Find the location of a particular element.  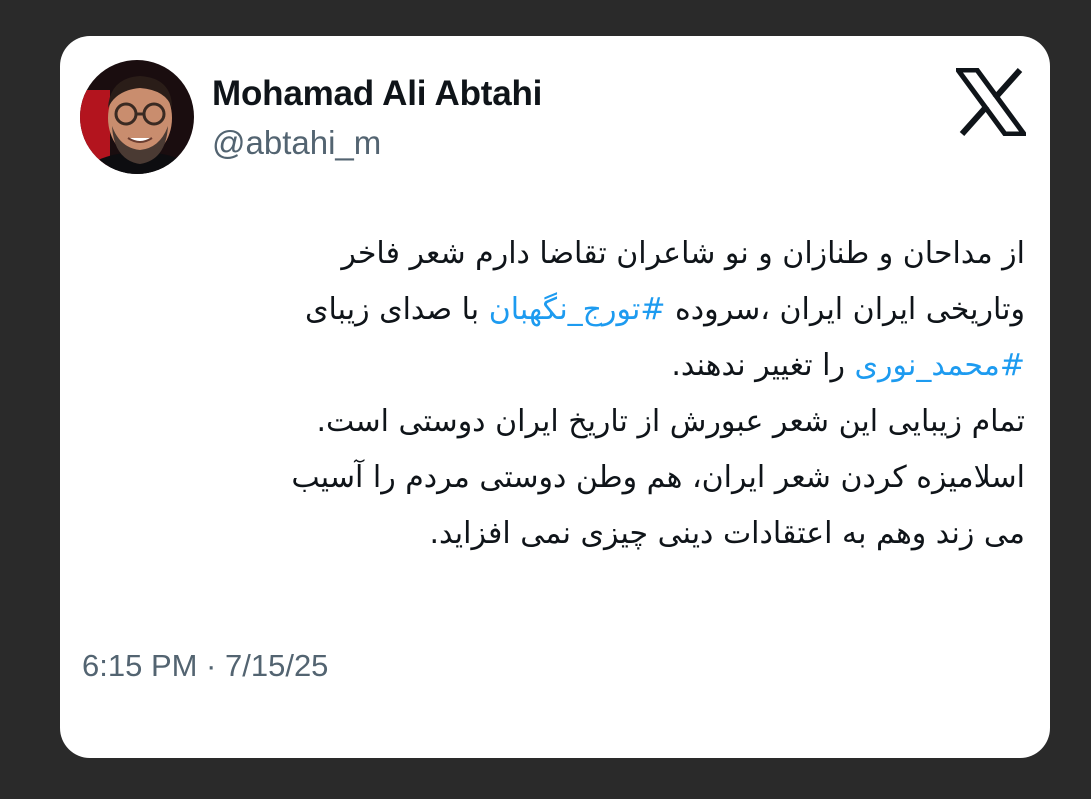

author-name: Mohamad Ali Abtahi is located at coordinates (377, 94).